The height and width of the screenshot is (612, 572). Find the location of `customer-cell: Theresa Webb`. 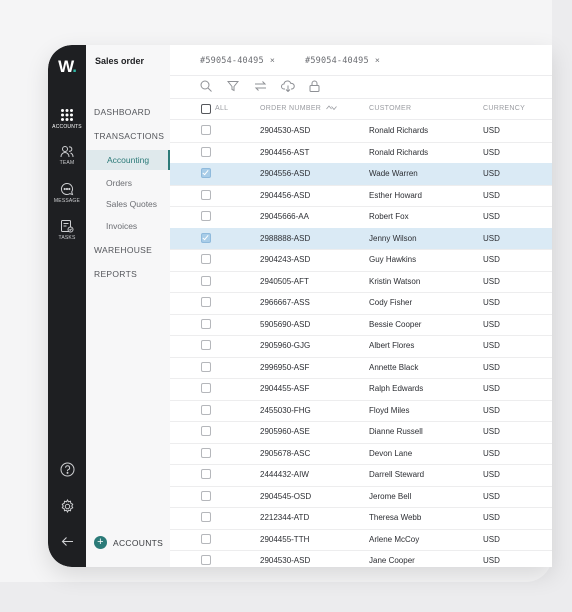

customer-cell: Theresa Webb is located at coordinates (395, 517).